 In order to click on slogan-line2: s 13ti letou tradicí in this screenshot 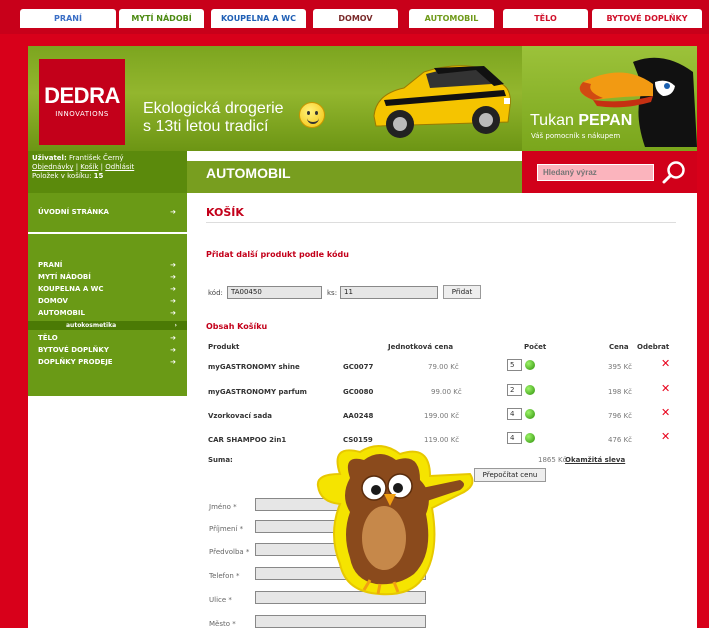, I will do `click(206, 126)`.